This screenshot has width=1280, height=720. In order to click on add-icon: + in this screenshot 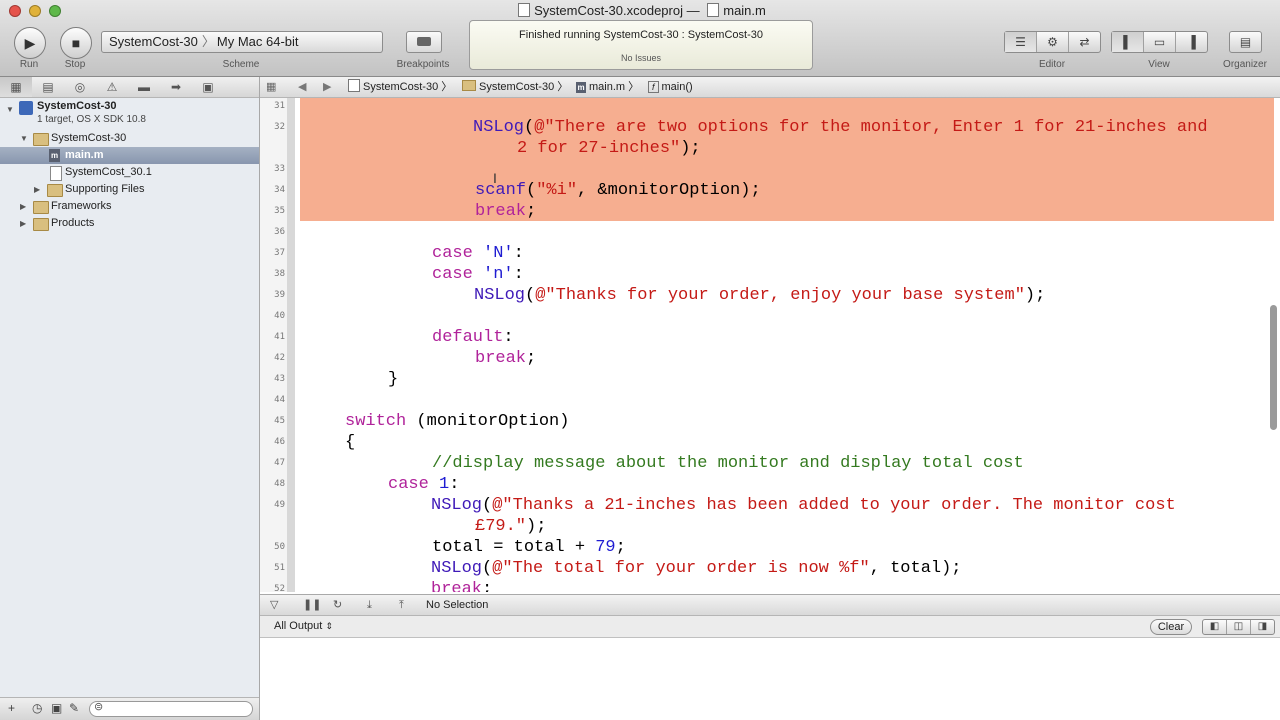, I will do `click(11, 708)`.